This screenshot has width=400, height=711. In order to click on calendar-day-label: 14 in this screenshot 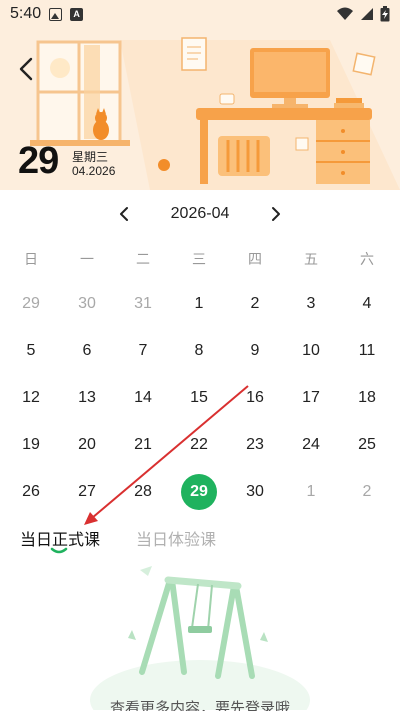, I will do `click(143, 397)`.